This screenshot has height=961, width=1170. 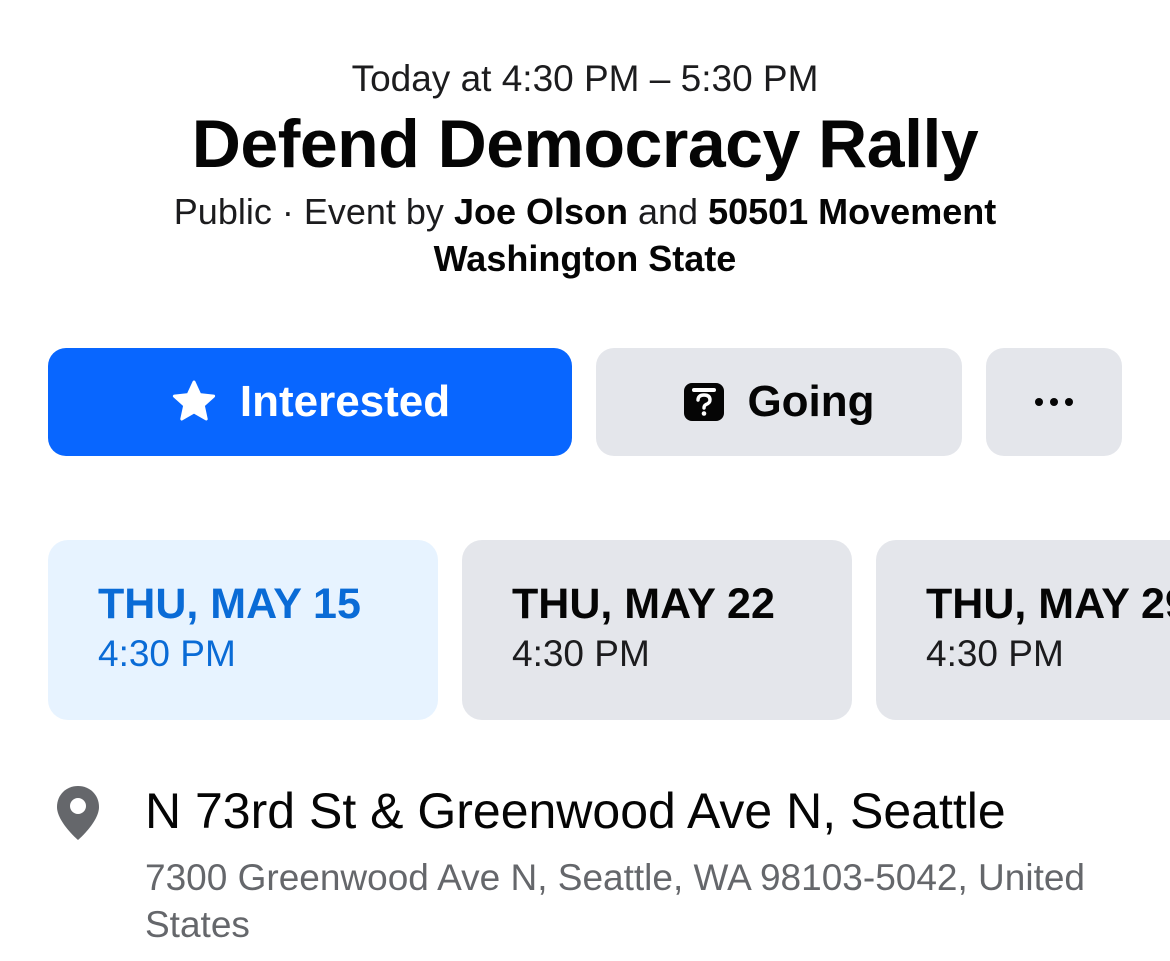 What do you see at coordinates (657, 630) in the screenshot?
I see `date-option-may-22: THU, MAY 22 4:30 PM` at bounding box center [657, 630].